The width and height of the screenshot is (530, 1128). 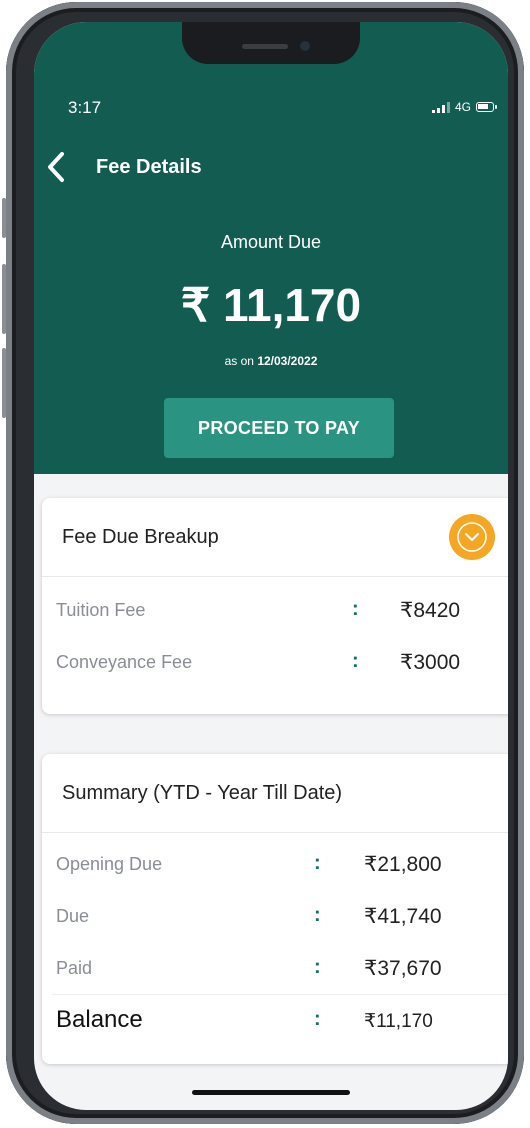 What do you see at coordinates (239, 361) in the screenshot?
I see `as-on-prefix: as on` at bounding box center [239, 361].